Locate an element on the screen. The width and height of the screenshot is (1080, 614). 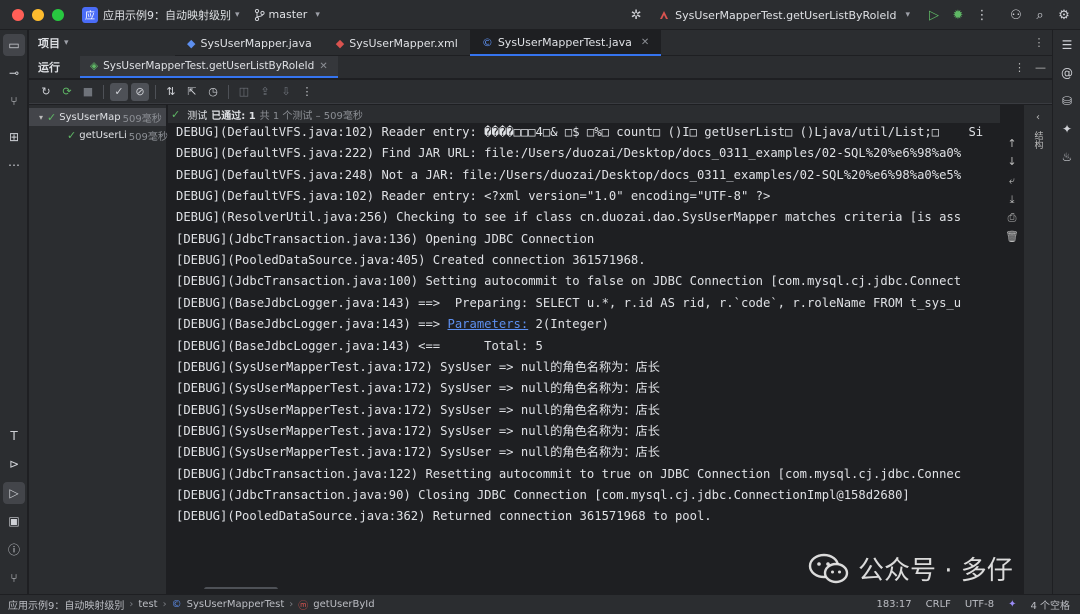
more-actions-icon: ⋮ is located at coordinates (982, 15).